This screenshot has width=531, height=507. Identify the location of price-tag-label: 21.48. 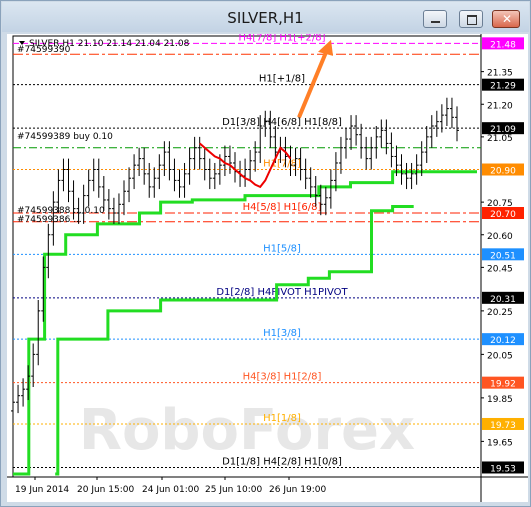
(503, 45).